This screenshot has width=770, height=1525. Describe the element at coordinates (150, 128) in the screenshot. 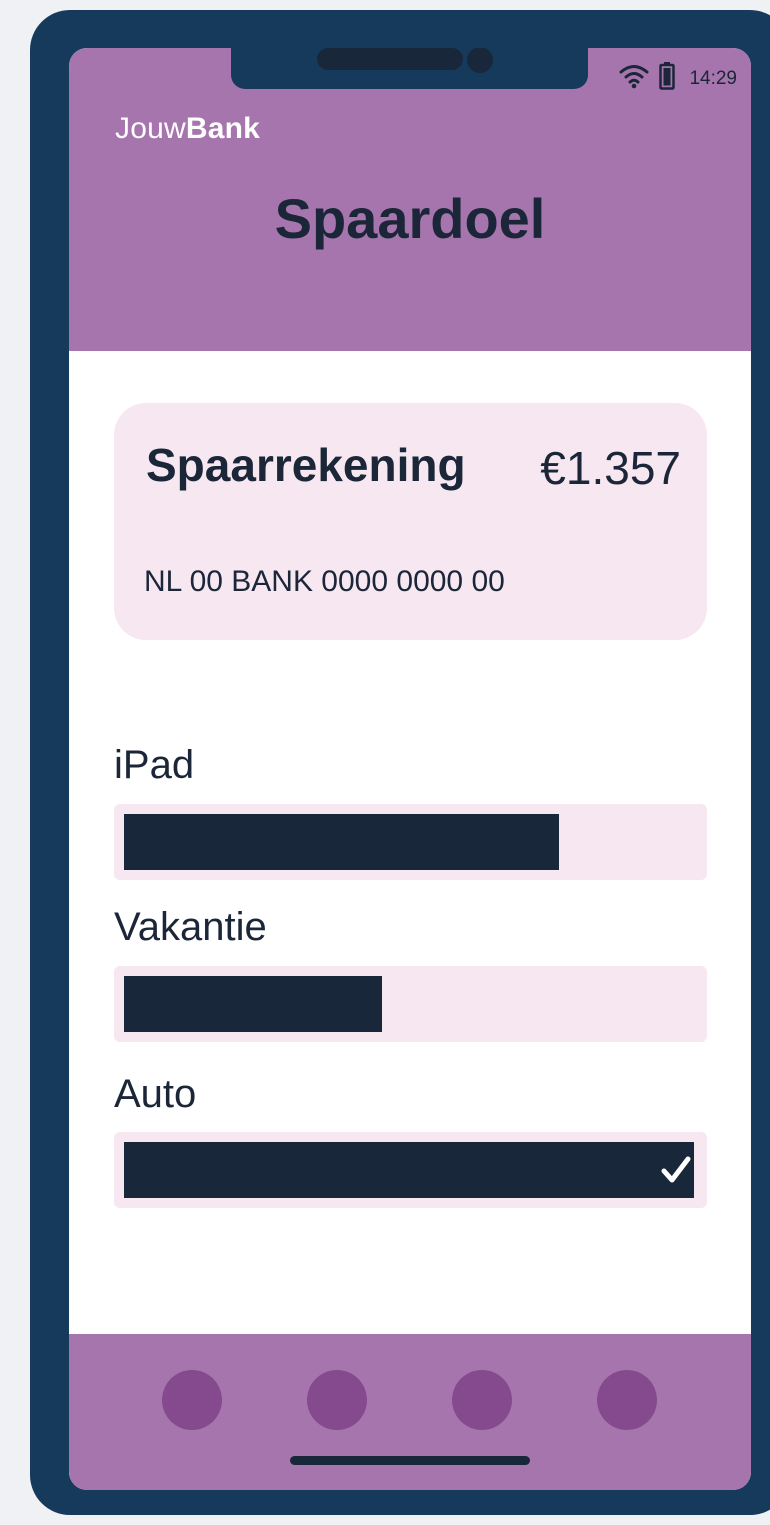

I see `brand-name-part1: Jouw` at that location.